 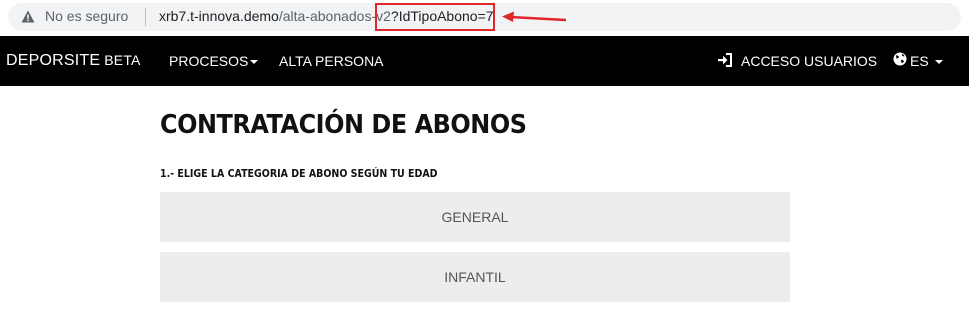 What do you see at coordinates (145, 17) in the screenshot?
I see `divider` at bounding box center [145, 17].